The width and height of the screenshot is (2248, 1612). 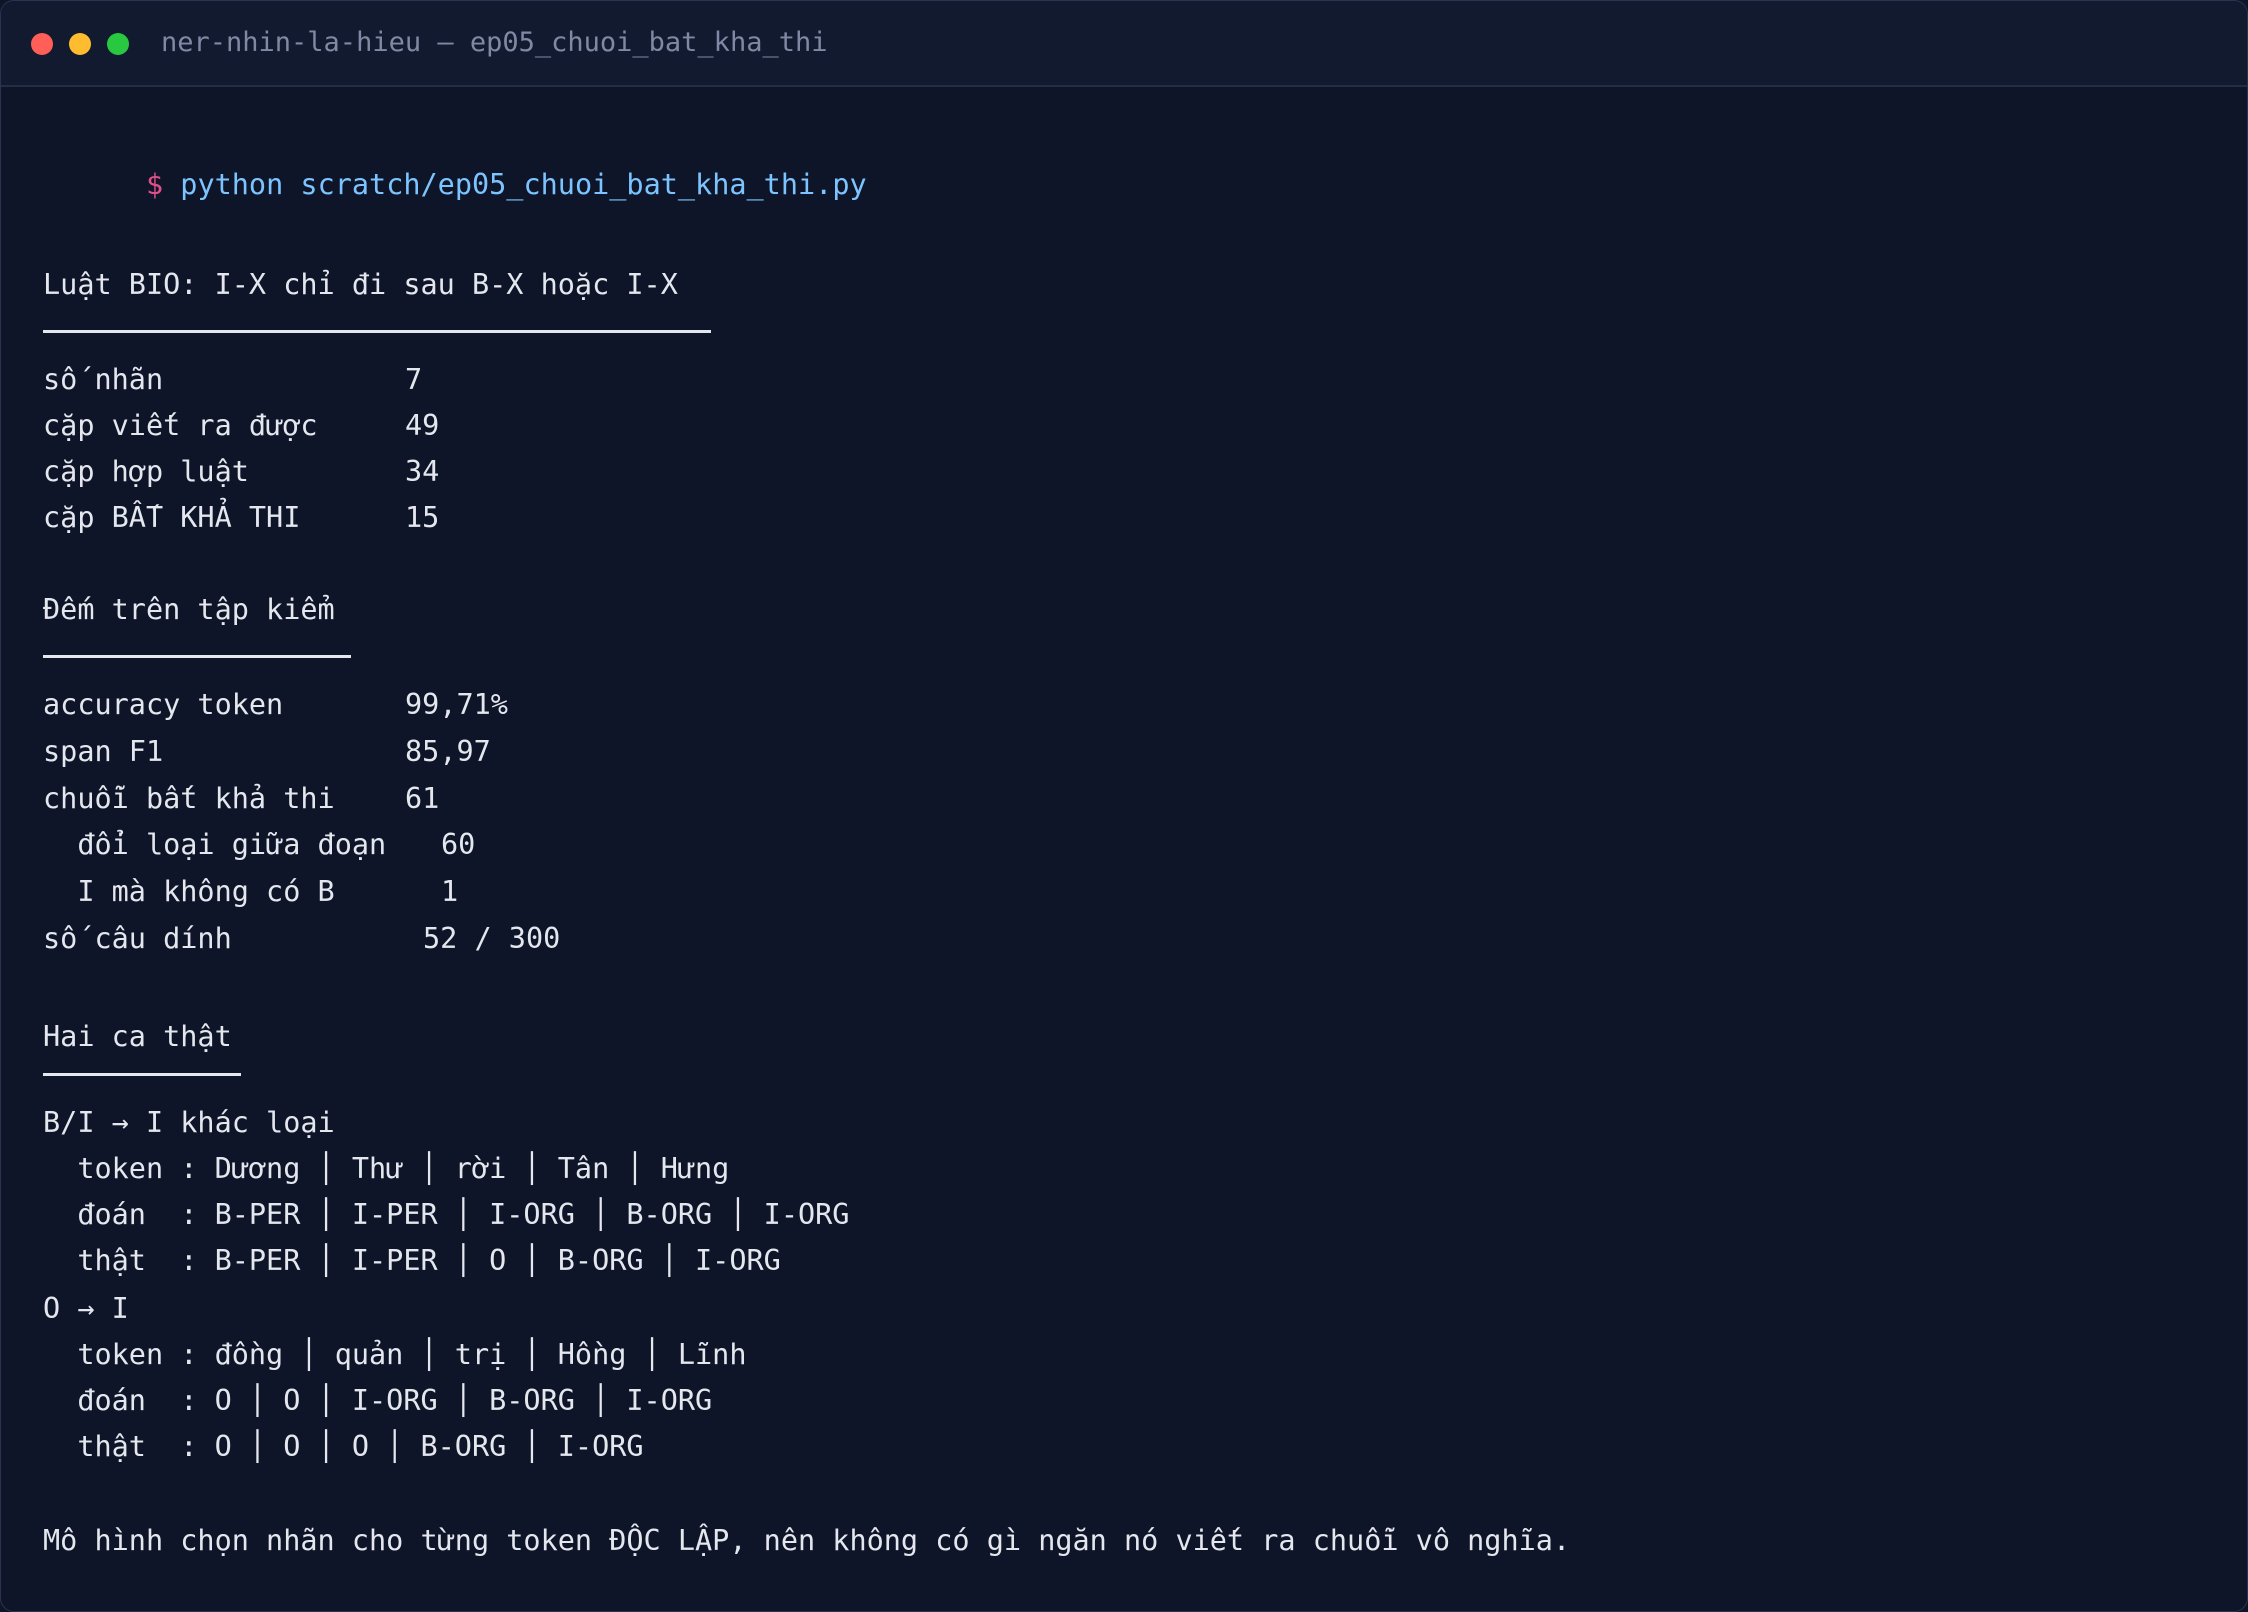 I want to click on stat-value: 61, so click(x=422, y=798).